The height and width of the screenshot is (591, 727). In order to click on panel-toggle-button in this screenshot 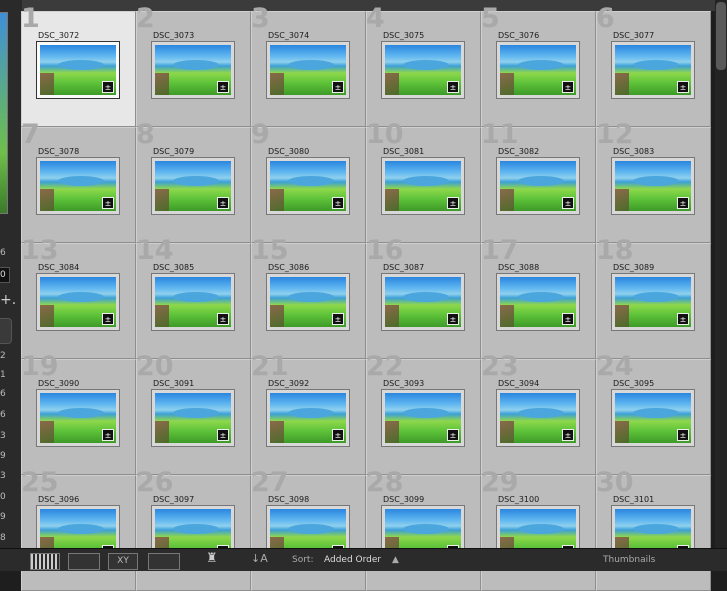, I will do `click(6, 331)`.